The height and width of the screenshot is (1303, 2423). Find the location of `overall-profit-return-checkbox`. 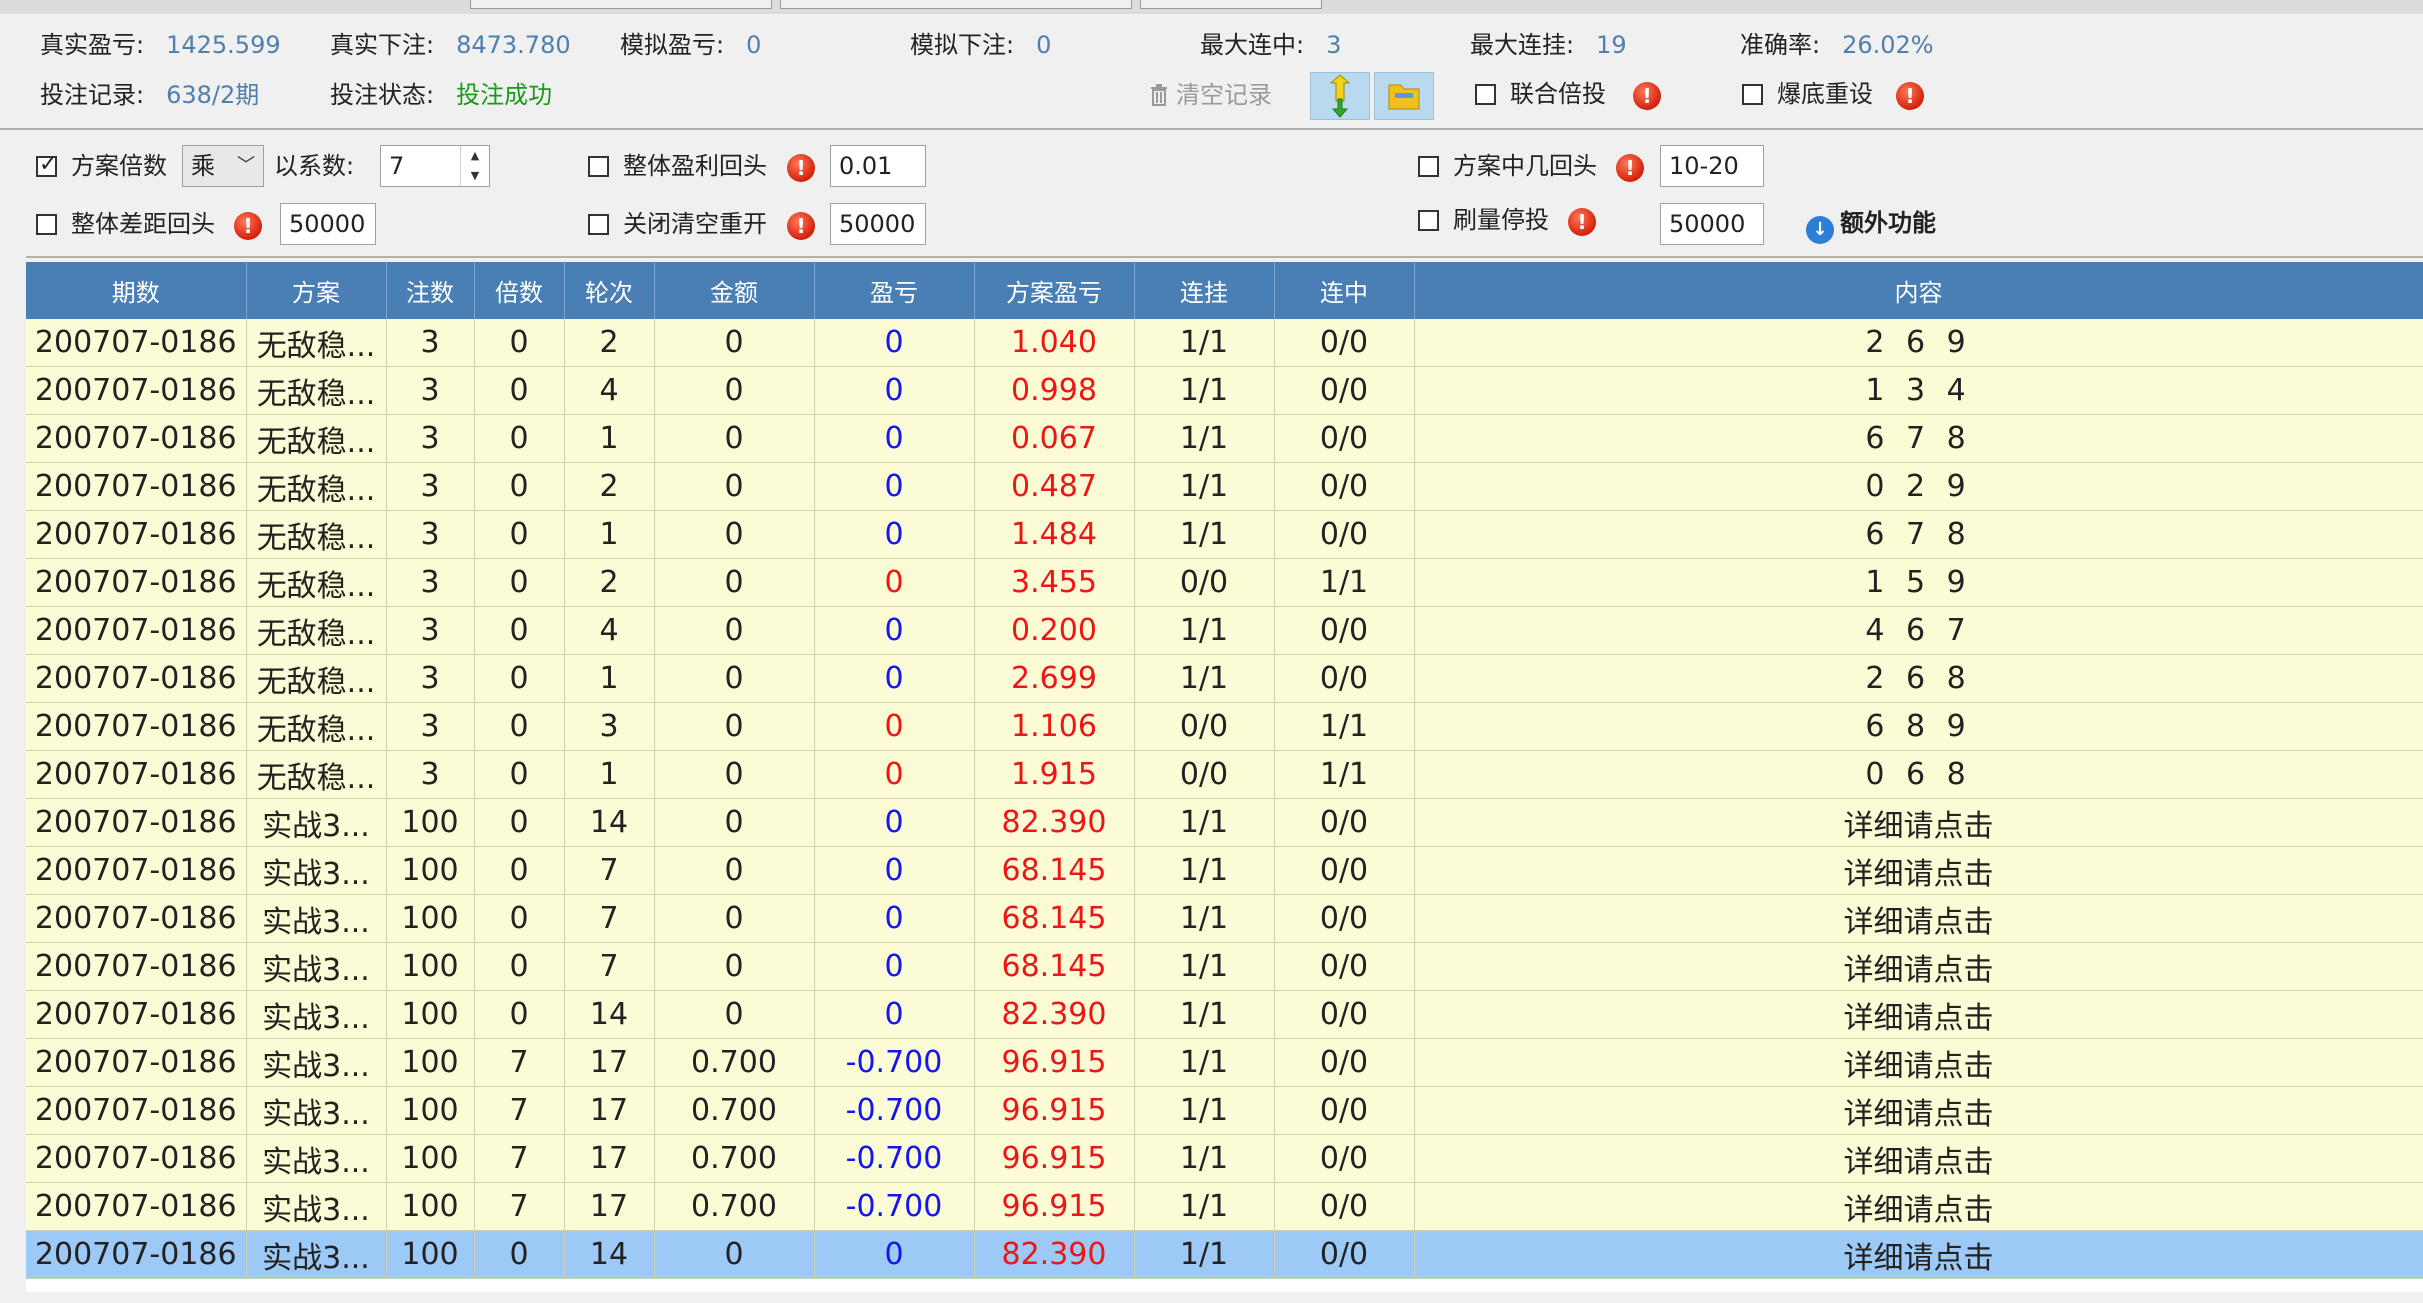

overall-profit-return-checkbox is located at coordinates (598, 166).